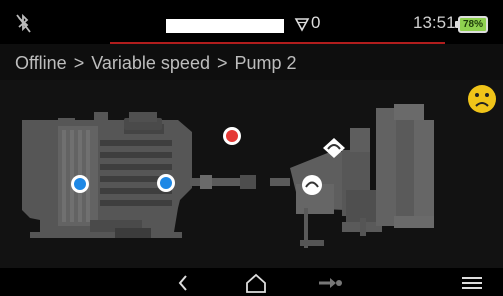  I want to click on back-icon, so click(183, 283).